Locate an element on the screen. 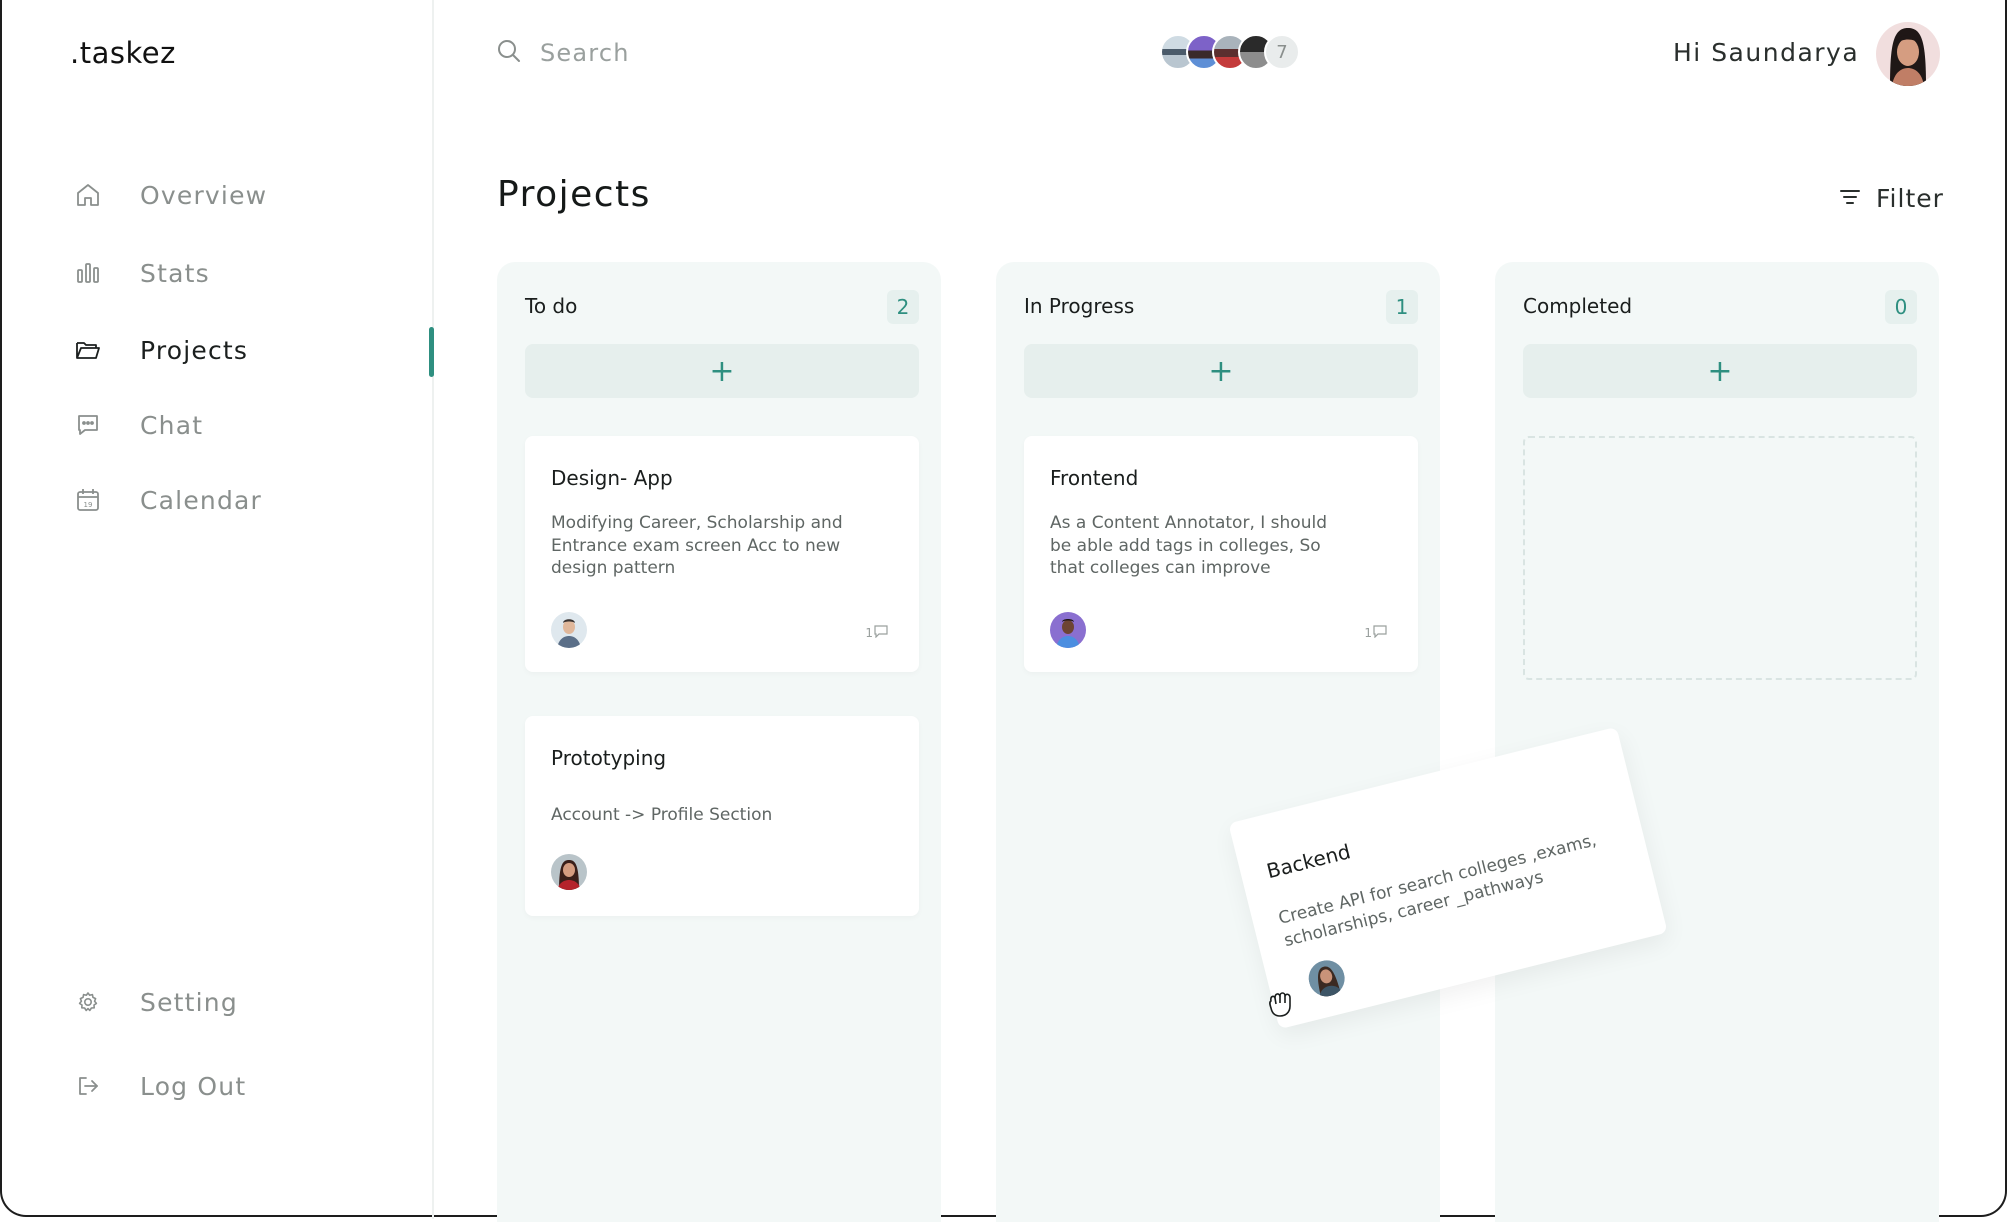  card-description: Account -> Profile Section is located at coordinates (662, 815).